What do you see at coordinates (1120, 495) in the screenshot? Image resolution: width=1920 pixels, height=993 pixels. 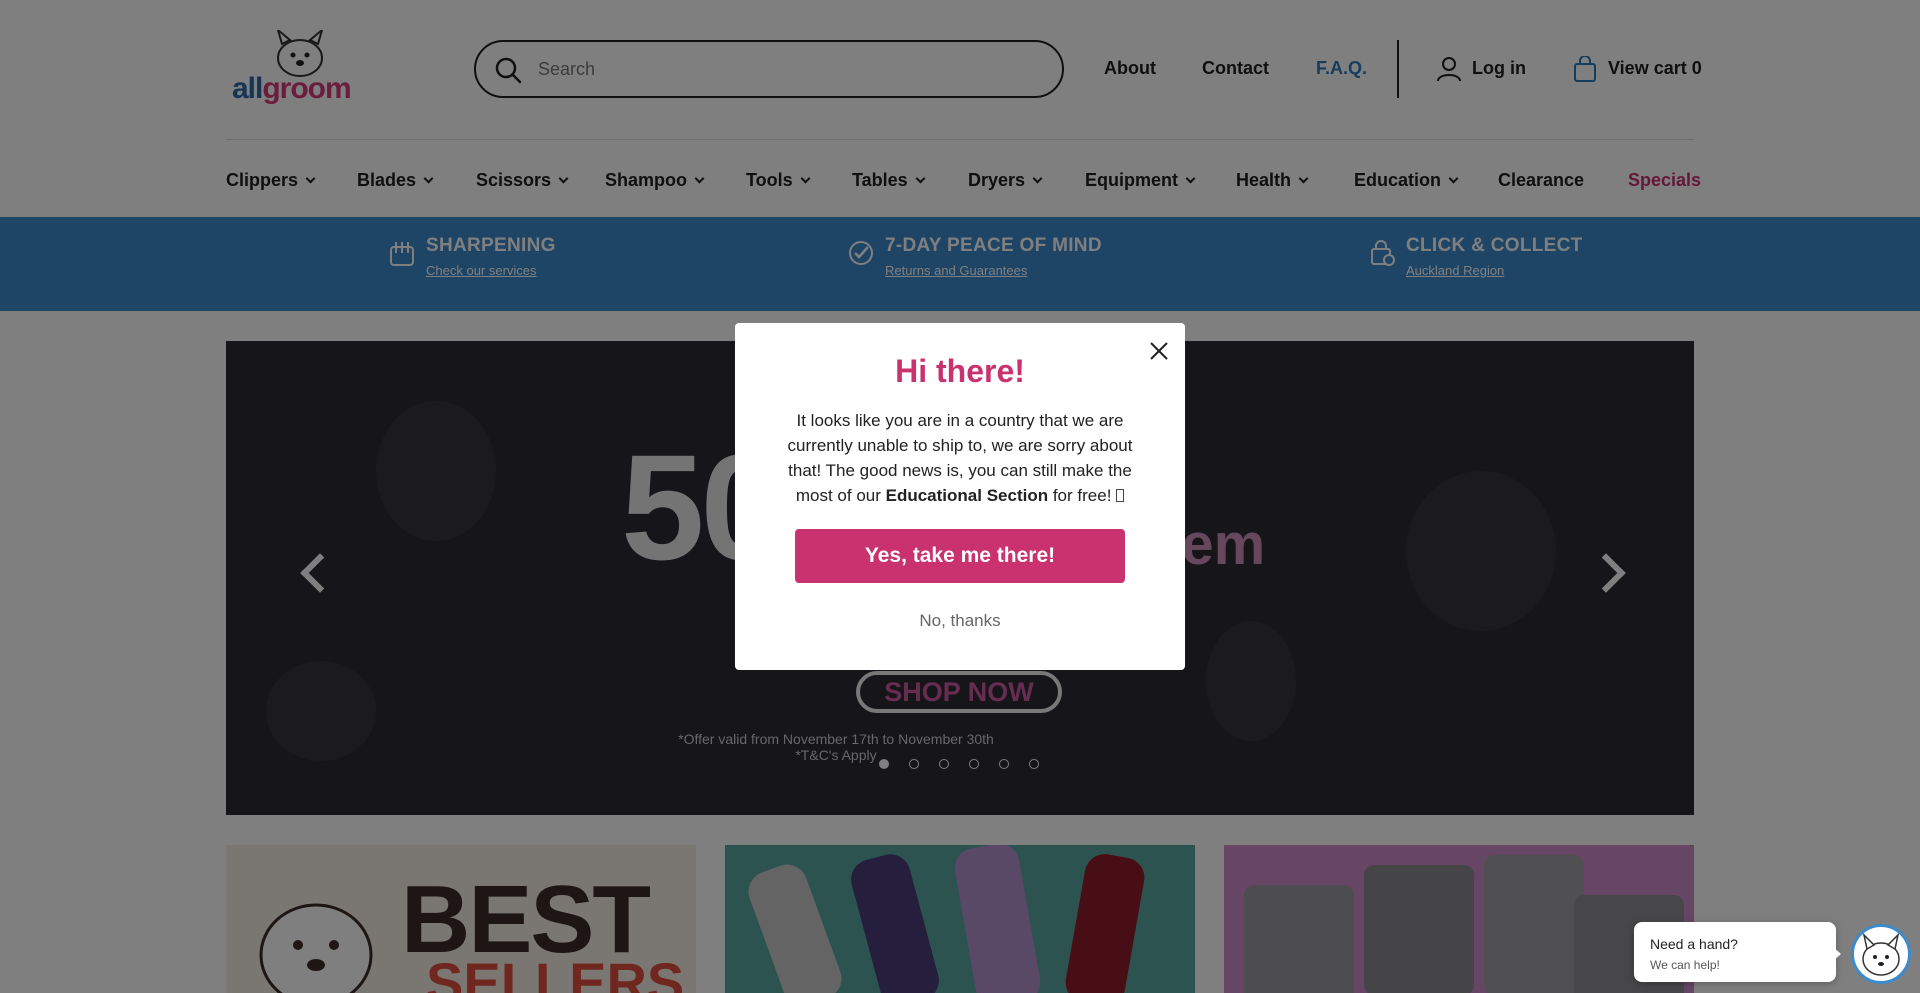 I see `missing-glyph-icon` at bounding box center [1120, 495].